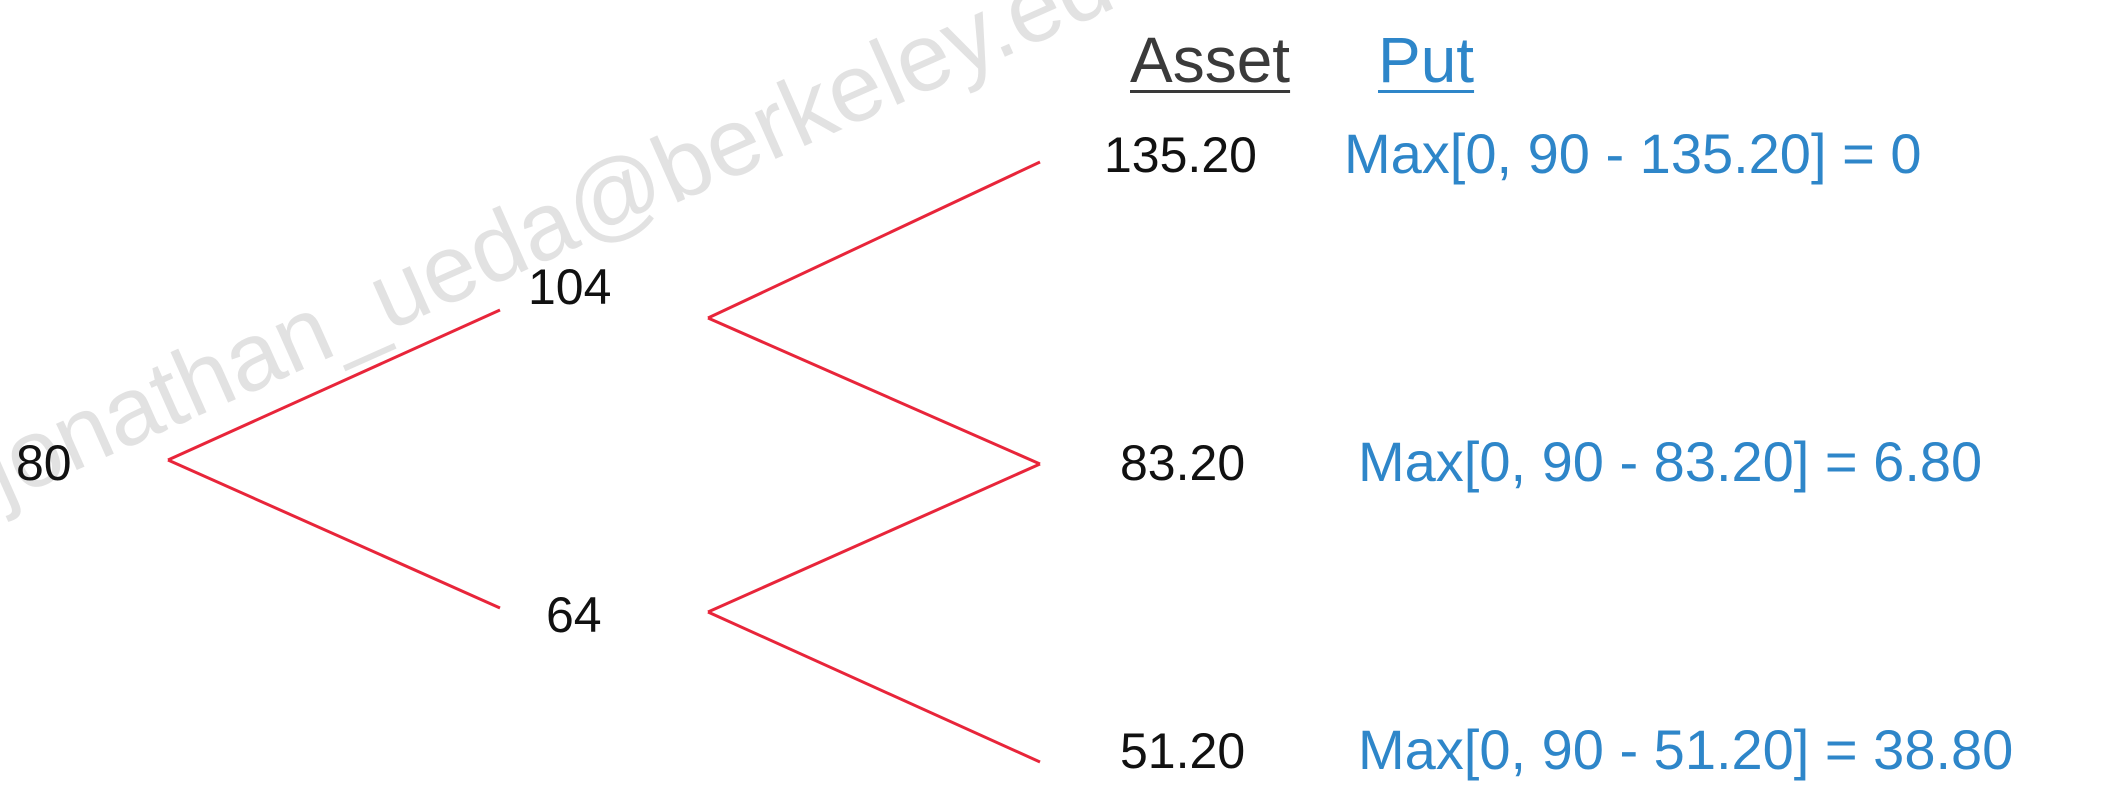 This screenshot has height=798, width=2106. I want to click on put-payoff-uu: Max[0, 90 - 135.20] = 0, so click(1633, 153).